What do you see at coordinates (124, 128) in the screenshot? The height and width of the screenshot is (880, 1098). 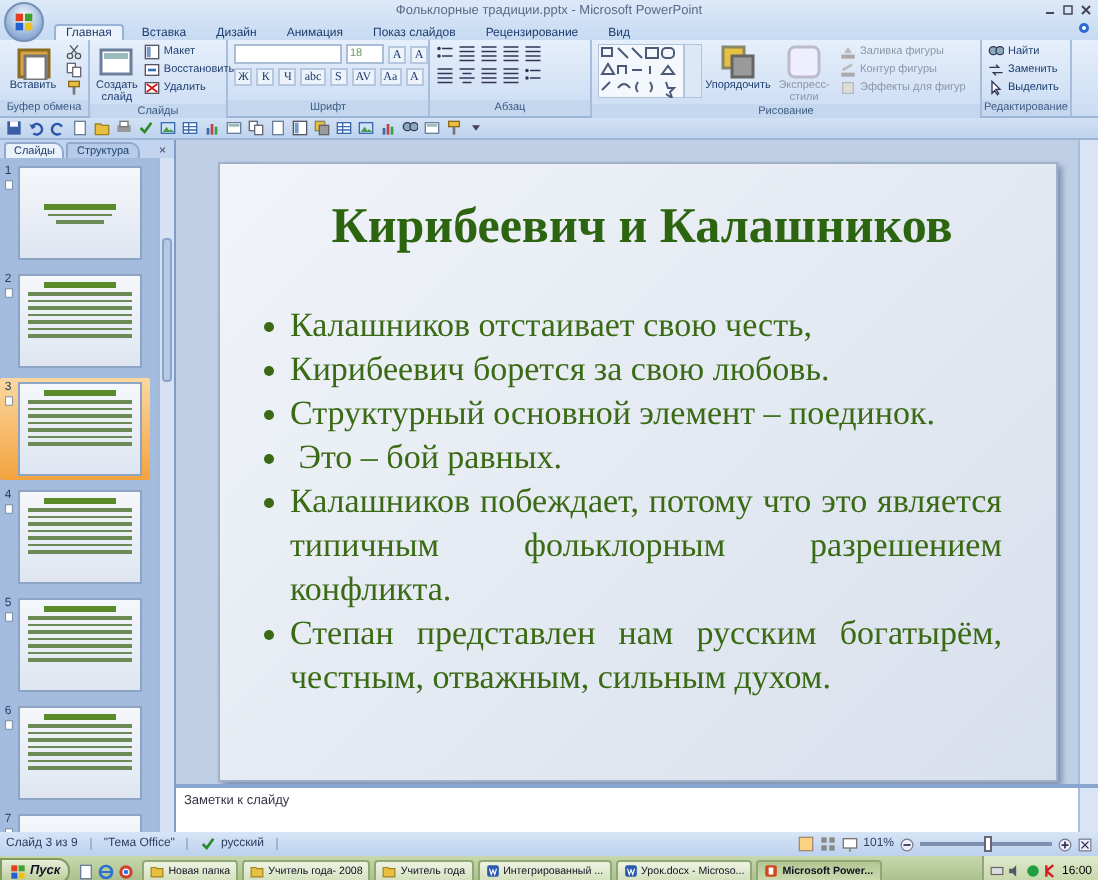 I see `printer-icon` at bounding box center [124, 128].